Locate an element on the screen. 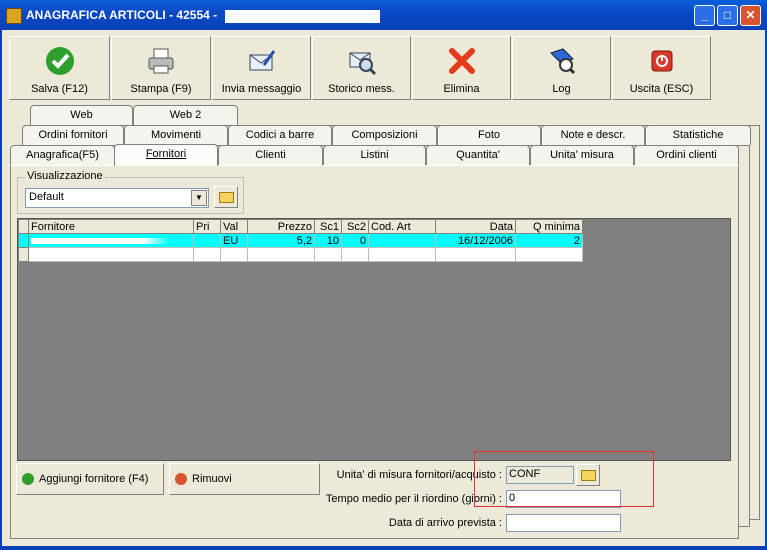 The image size is (767, 550). tab-label: Unita' misura is located at coordinates (582, 155).